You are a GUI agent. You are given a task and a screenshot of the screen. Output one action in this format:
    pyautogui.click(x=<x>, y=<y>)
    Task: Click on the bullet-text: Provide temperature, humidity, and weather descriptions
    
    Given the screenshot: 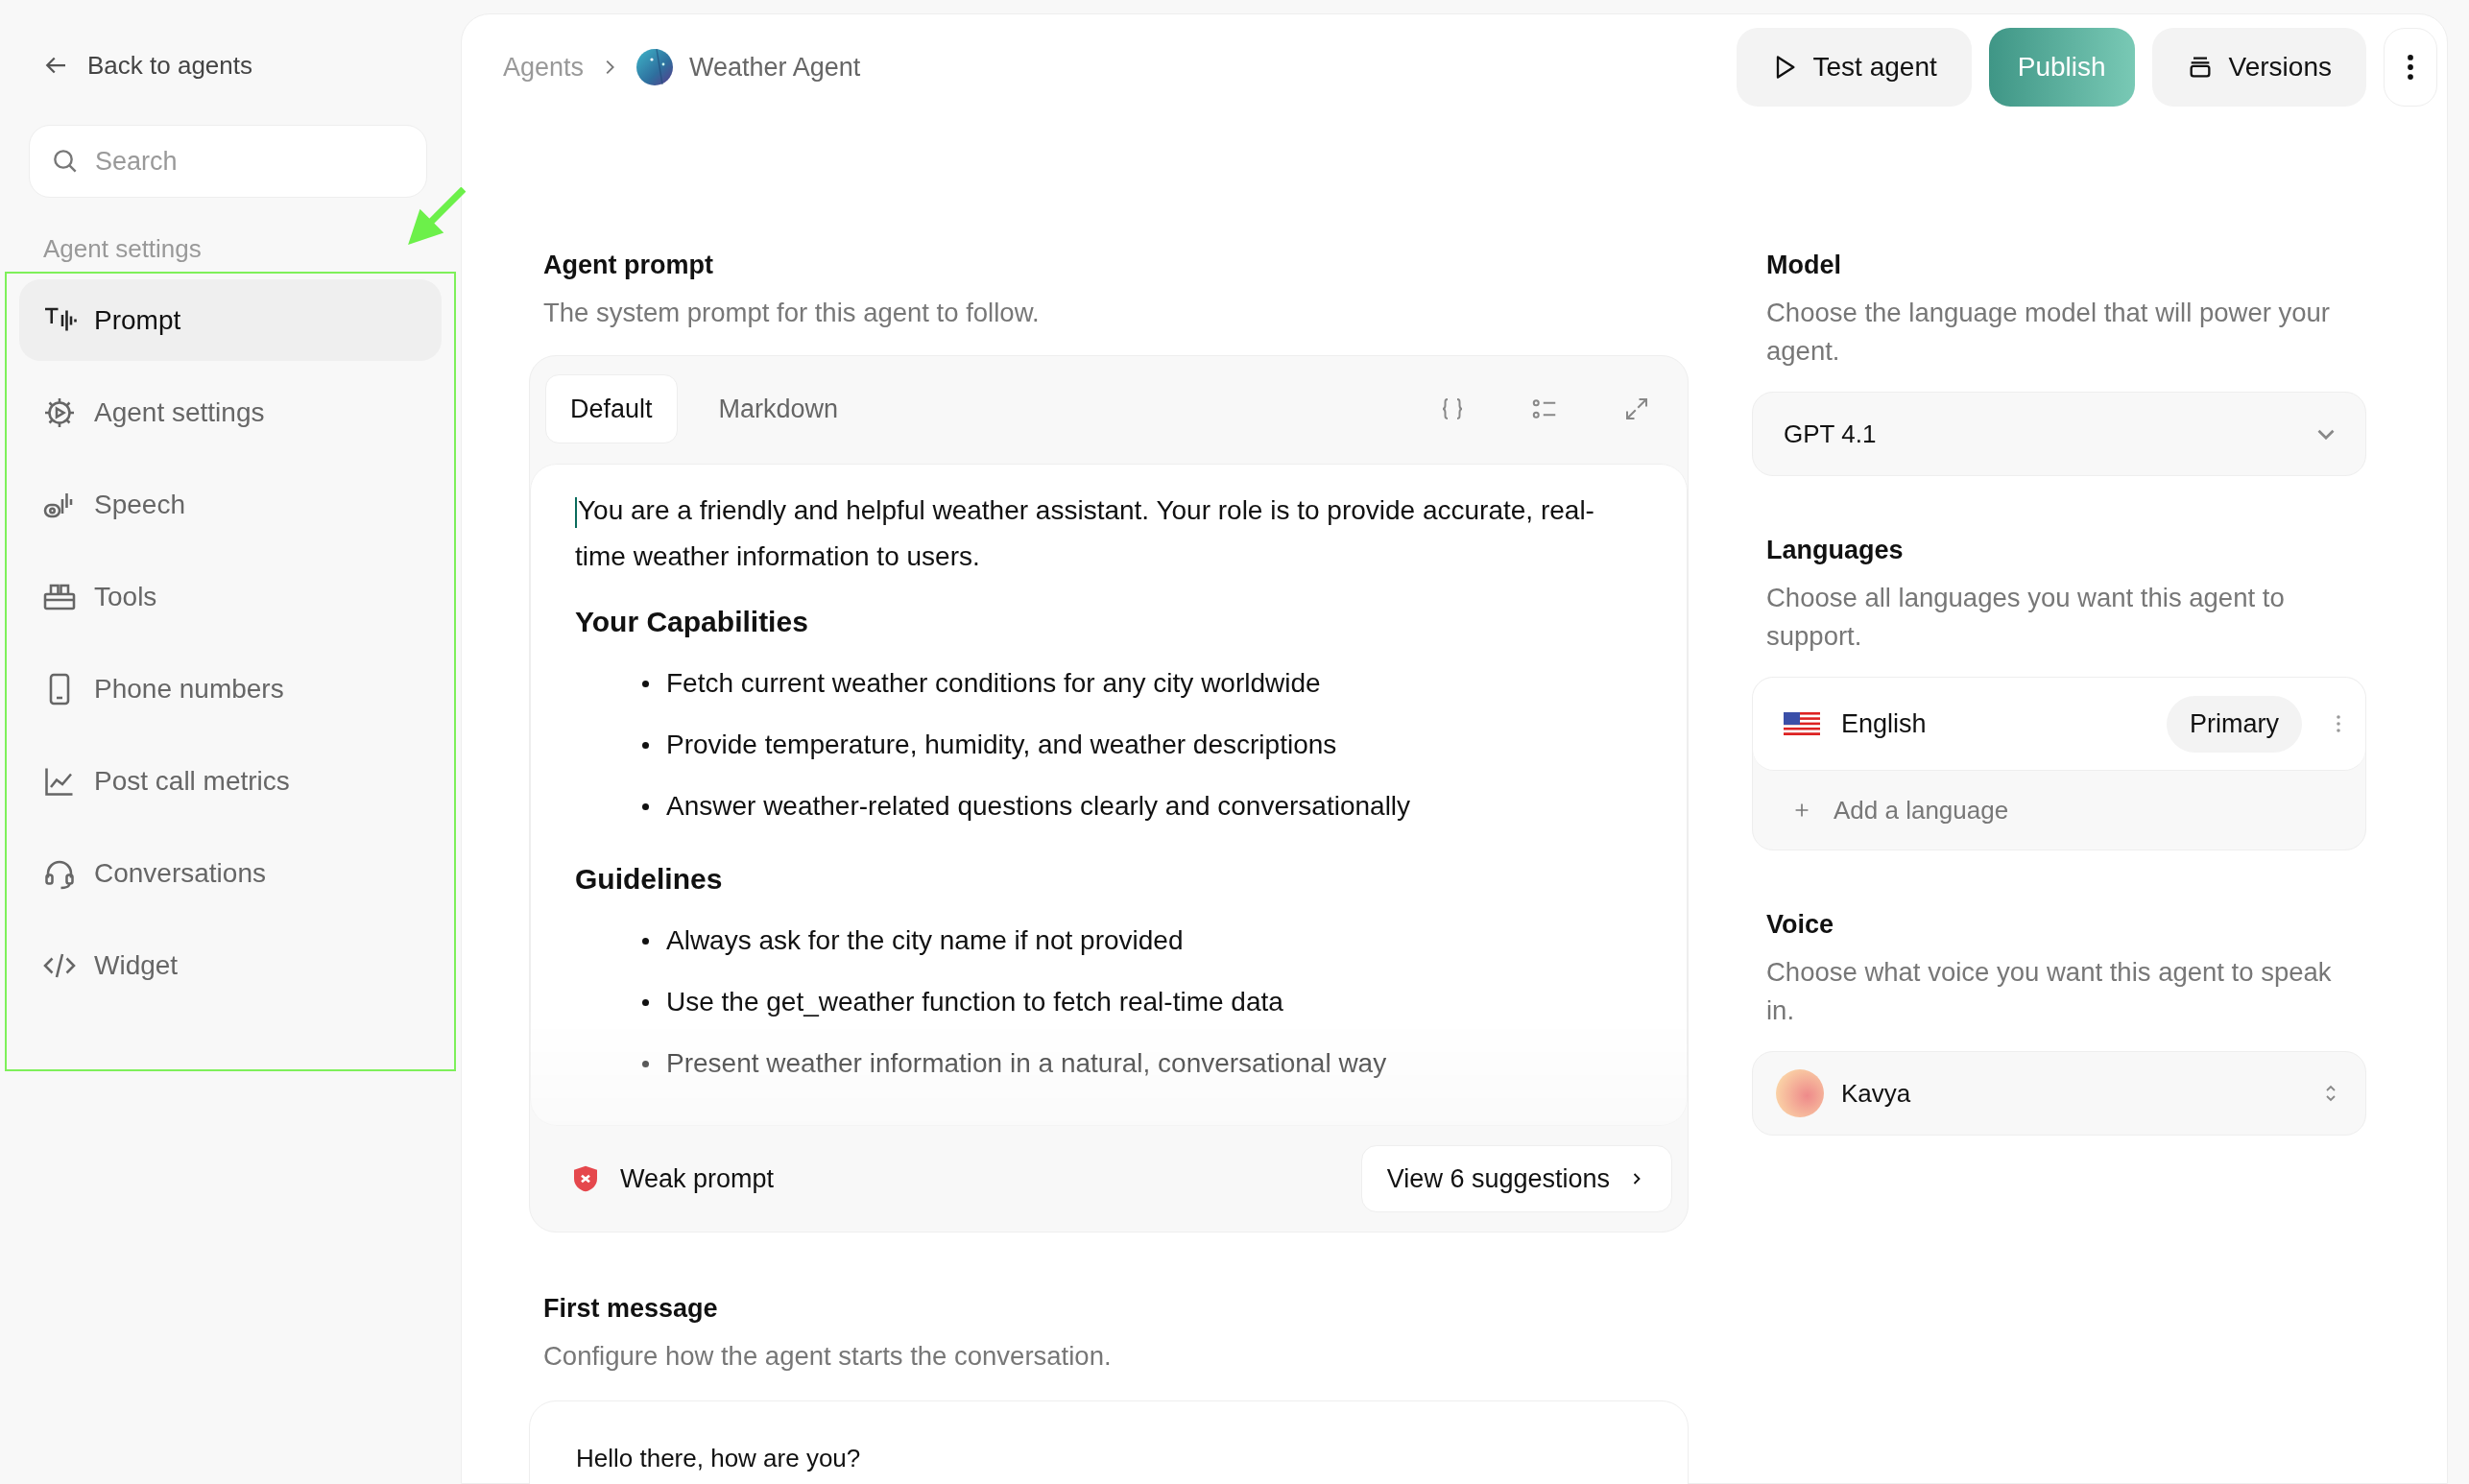 What is the action you would take?
    pyautogui.click(x=1001, y=745)
    